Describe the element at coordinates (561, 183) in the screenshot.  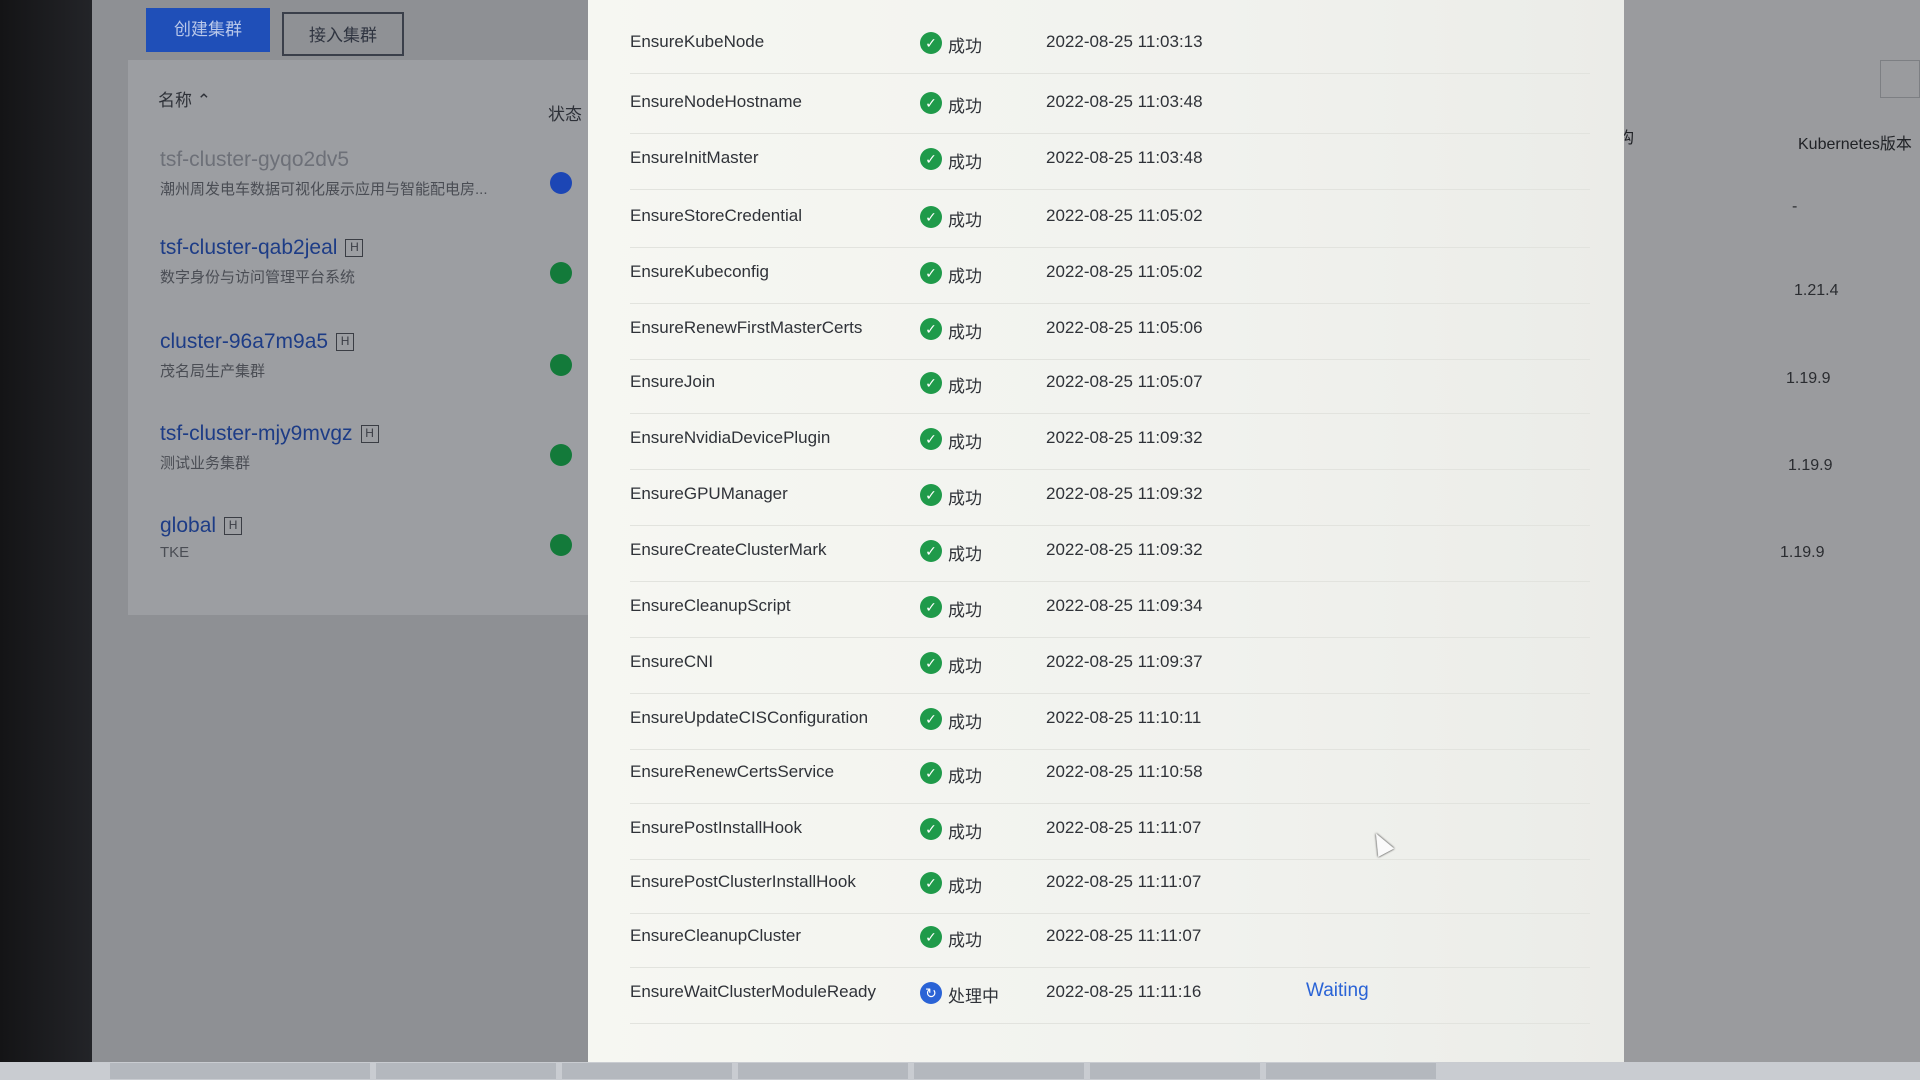
I see `cluster-status-progress-icon` at that location.